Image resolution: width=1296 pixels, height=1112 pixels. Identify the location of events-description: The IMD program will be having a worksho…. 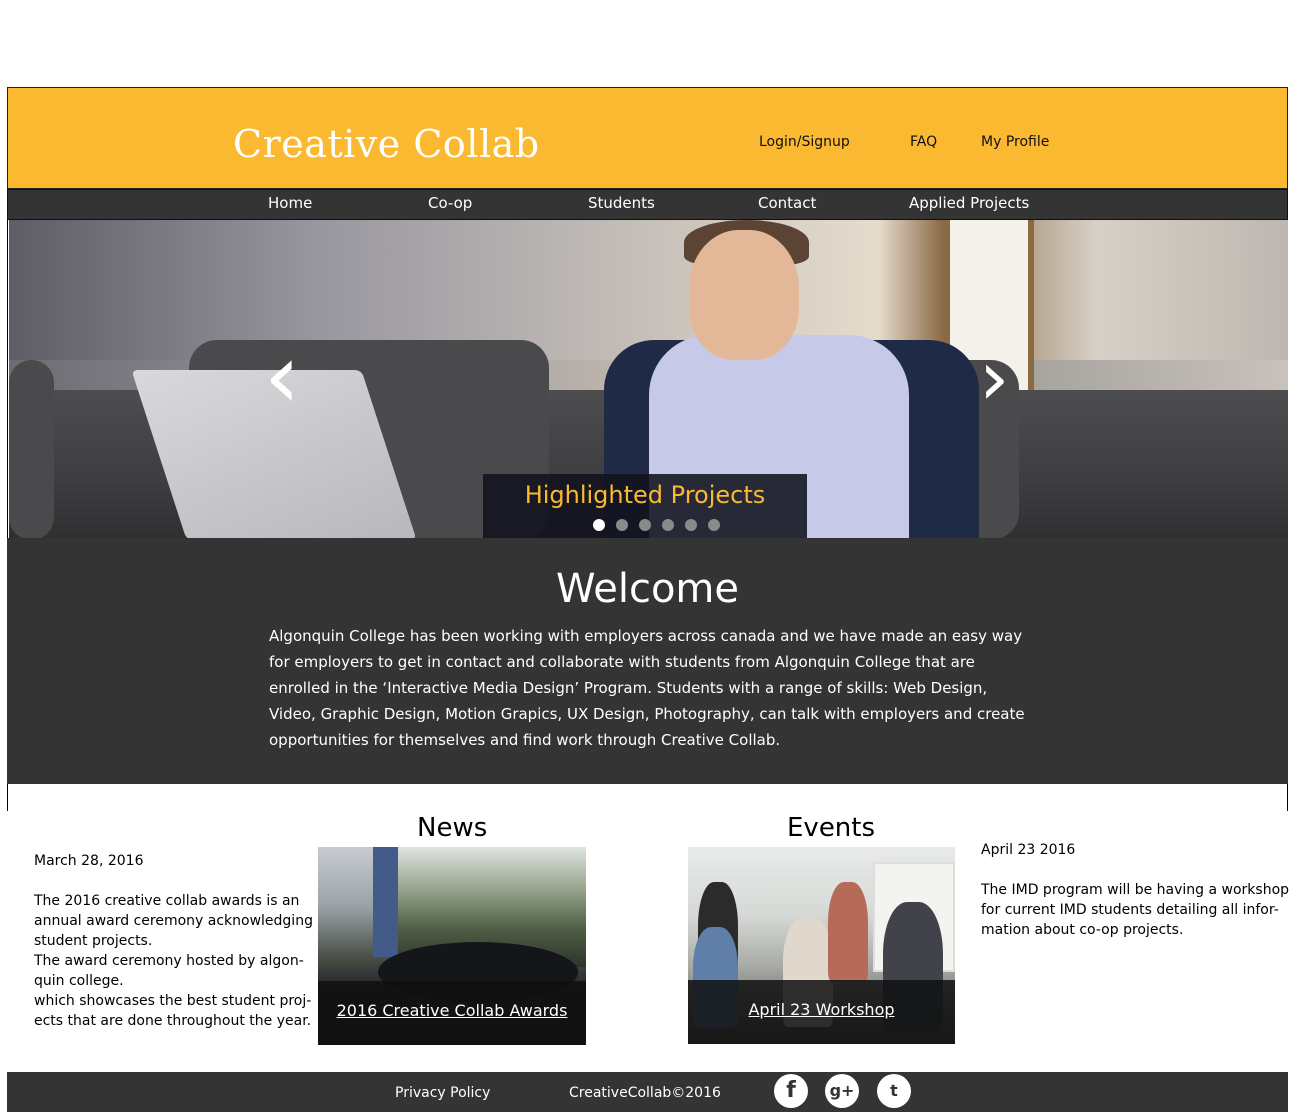
(1135, 910).